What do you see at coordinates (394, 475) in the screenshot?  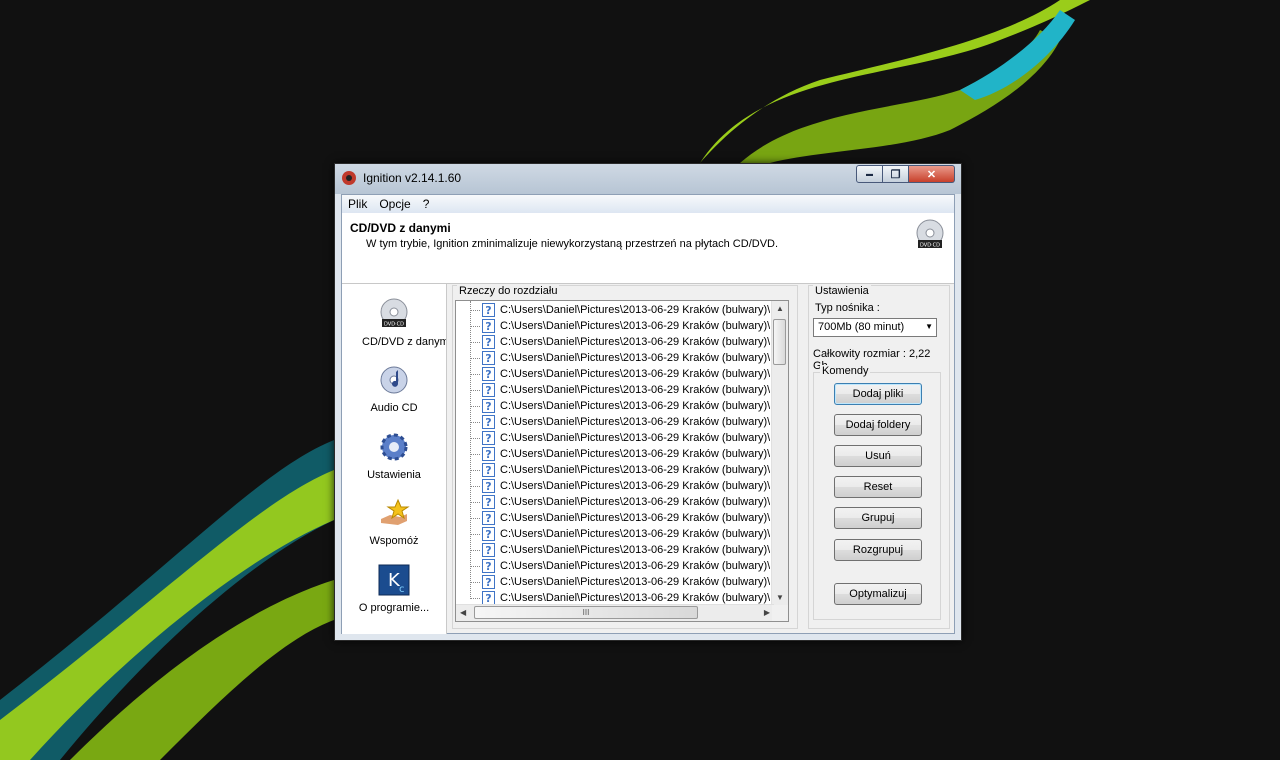 I see `nav-label: Ustawienia` at bounding box center [394, 475].